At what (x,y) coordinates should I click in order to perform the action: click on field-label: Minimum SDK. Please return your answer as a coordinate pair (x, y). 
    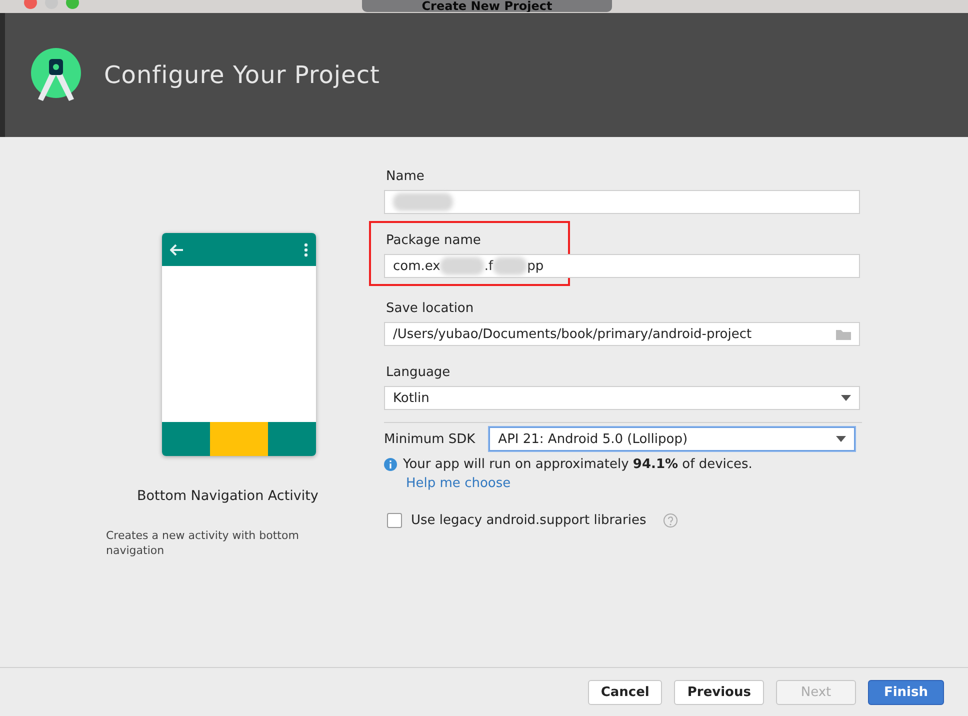
    Looking at the image, I should click on (430, 439).